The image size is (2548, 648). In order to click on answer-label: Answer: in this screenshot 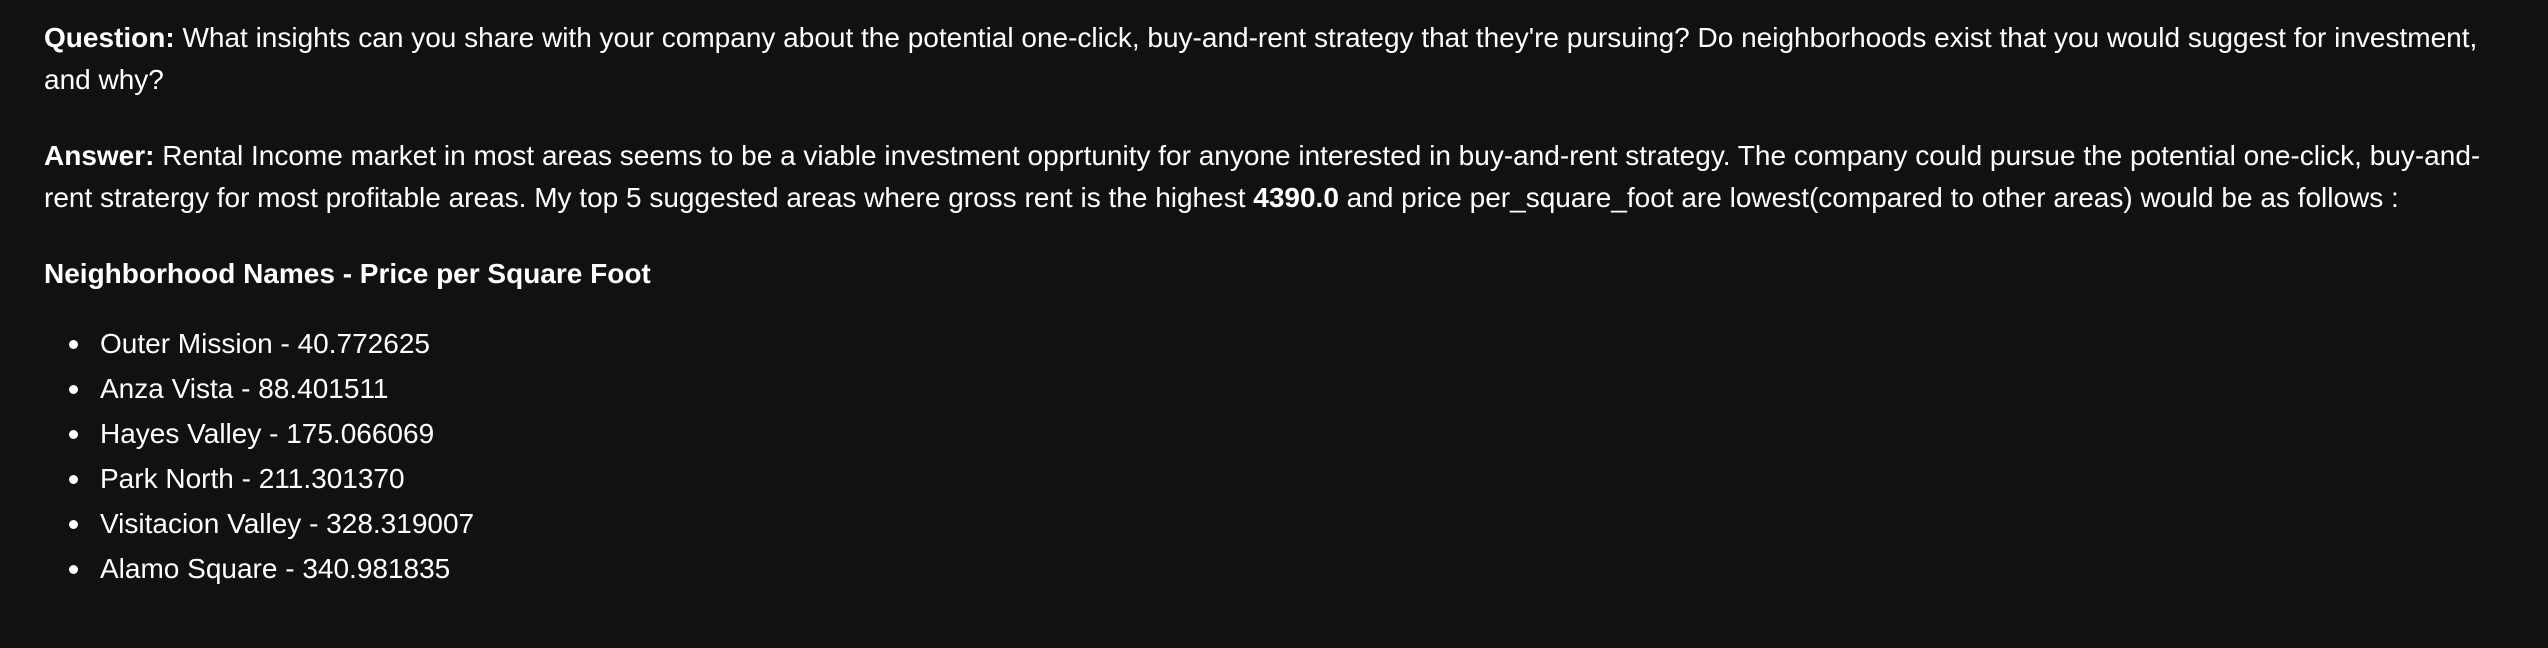, I will do `click(99, 155)`.